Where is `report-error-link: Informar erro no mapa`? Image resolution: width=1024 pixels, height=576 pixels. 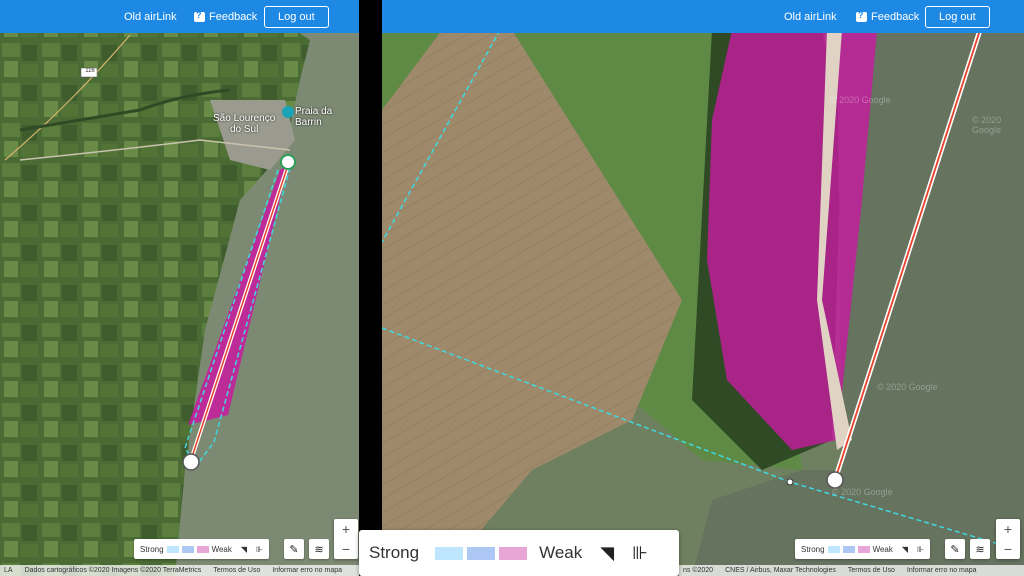 report-error-link: Informar erro no mapa is located at coordinates (307, 570).